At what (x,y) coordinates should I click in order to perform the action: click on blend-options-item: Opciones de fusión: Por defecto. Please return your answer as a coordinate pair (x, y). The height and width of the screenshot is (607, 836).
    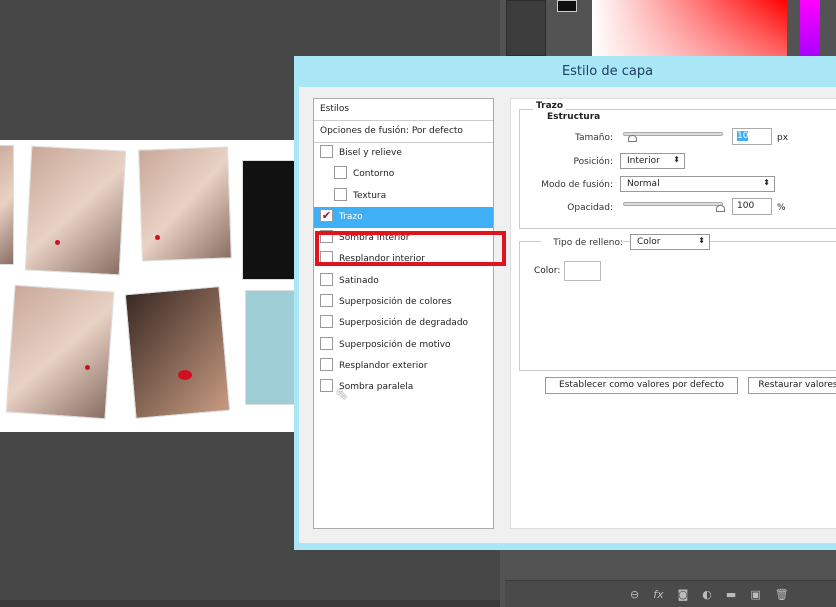
    Looking at the image, I should click on (403, 132).